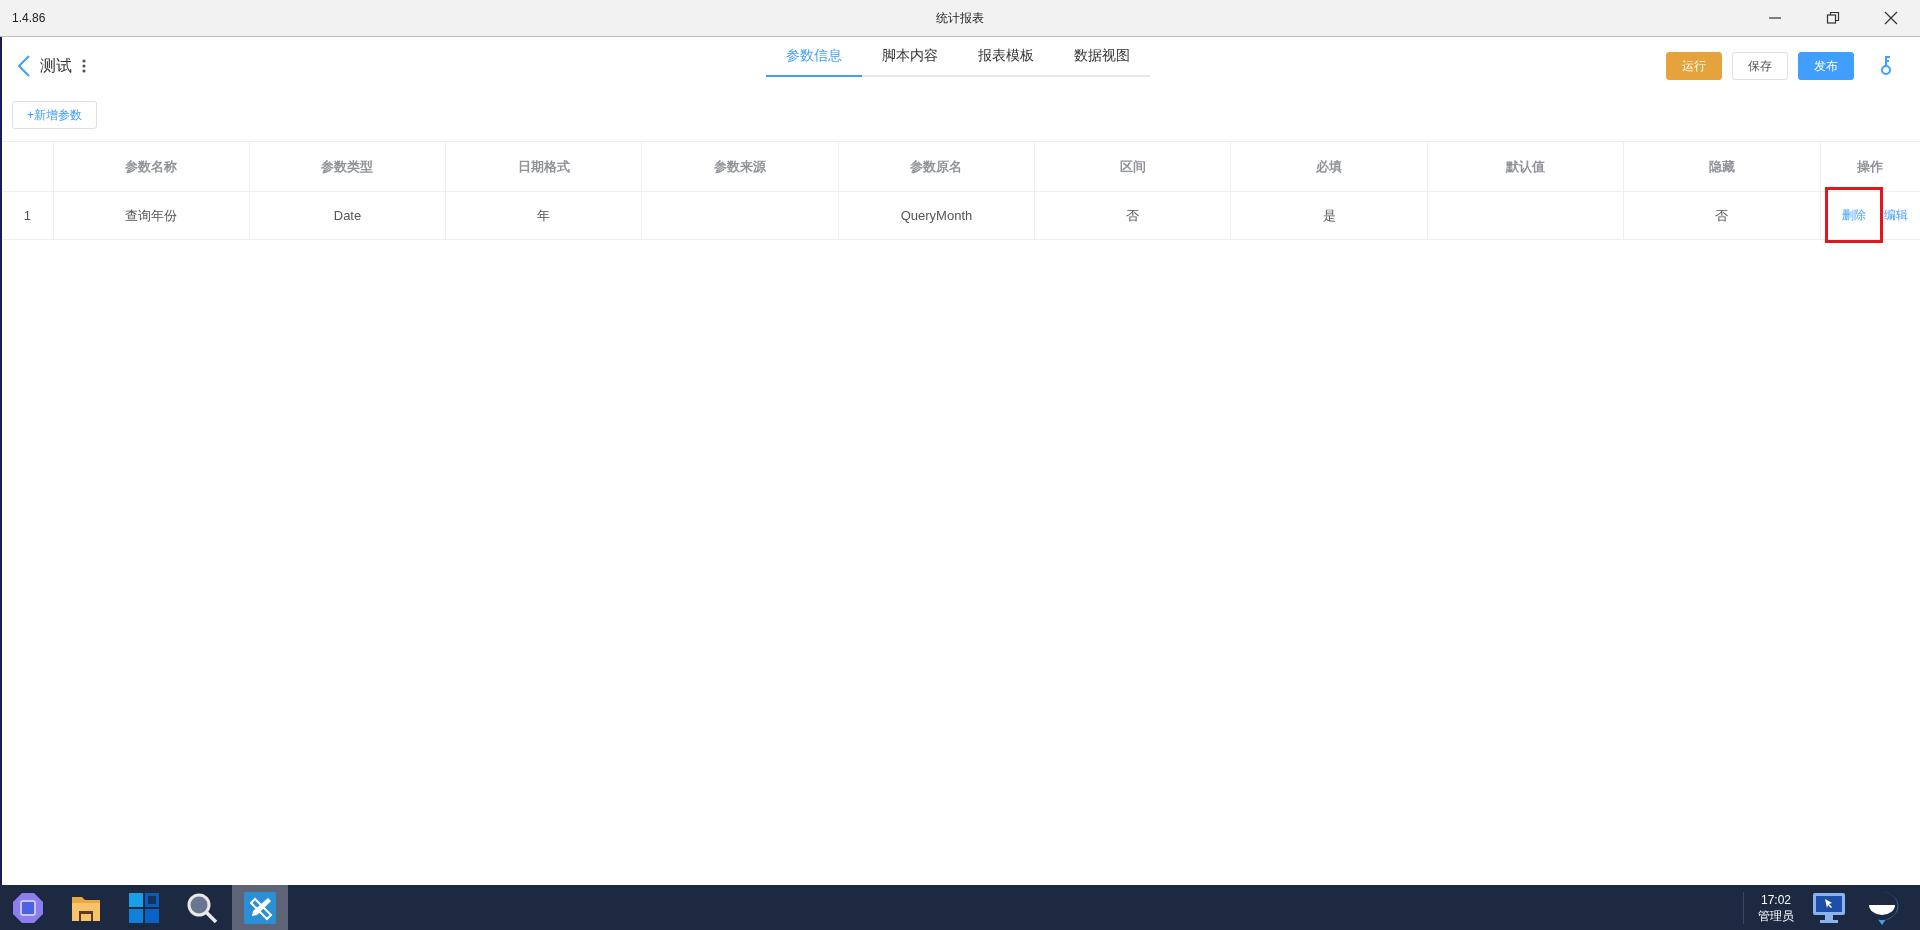 Image resolution: width=1920 pixels, height=930 pixels. Describe the element at coordinates (814, 62) in the screenshot. I see `tab: 参数信息` at that location.